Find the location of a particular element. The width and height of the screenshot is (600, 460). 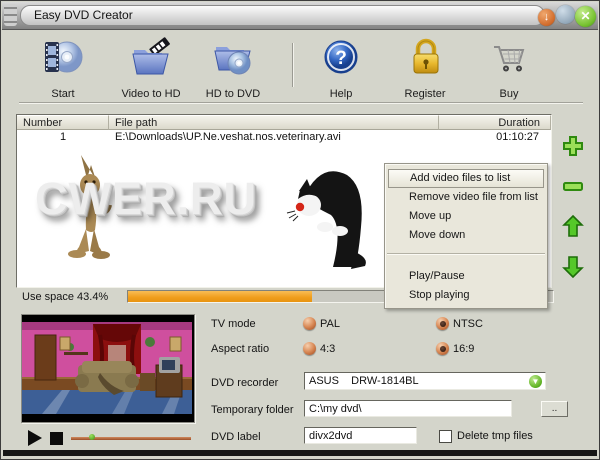

aspect-169-radio is located at coordinates (442, 348).